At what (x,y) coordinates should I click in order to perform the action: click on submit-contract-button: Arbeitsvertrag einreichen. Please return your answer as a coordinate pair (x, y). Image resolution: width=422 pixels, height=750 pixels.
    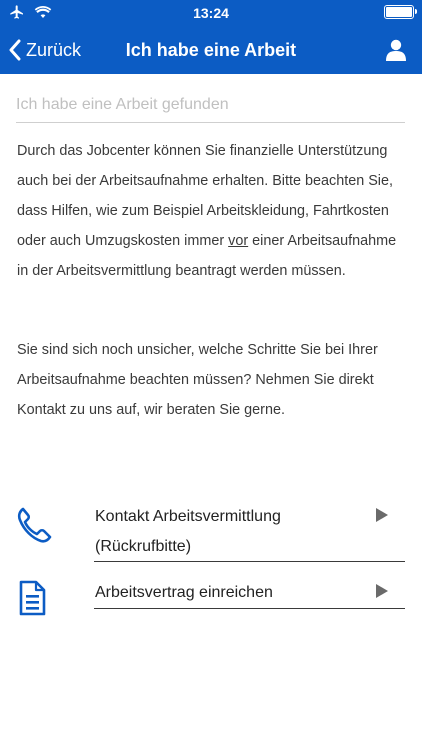
    Looking at the image, I should click on (211, 595).